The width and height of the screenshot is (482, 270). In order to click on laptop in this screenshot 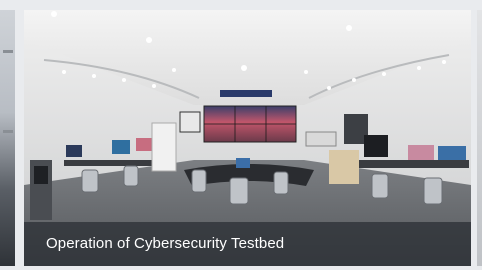, I will do `click(243, 163)`.